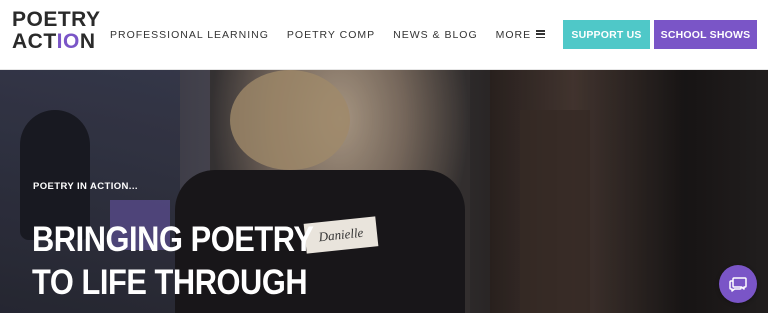 The width and height of the screenshot is (768, 313). I want to click on hero-headline: BRINGING POETRY TO LIFE THROUGH, so click(173, 261).